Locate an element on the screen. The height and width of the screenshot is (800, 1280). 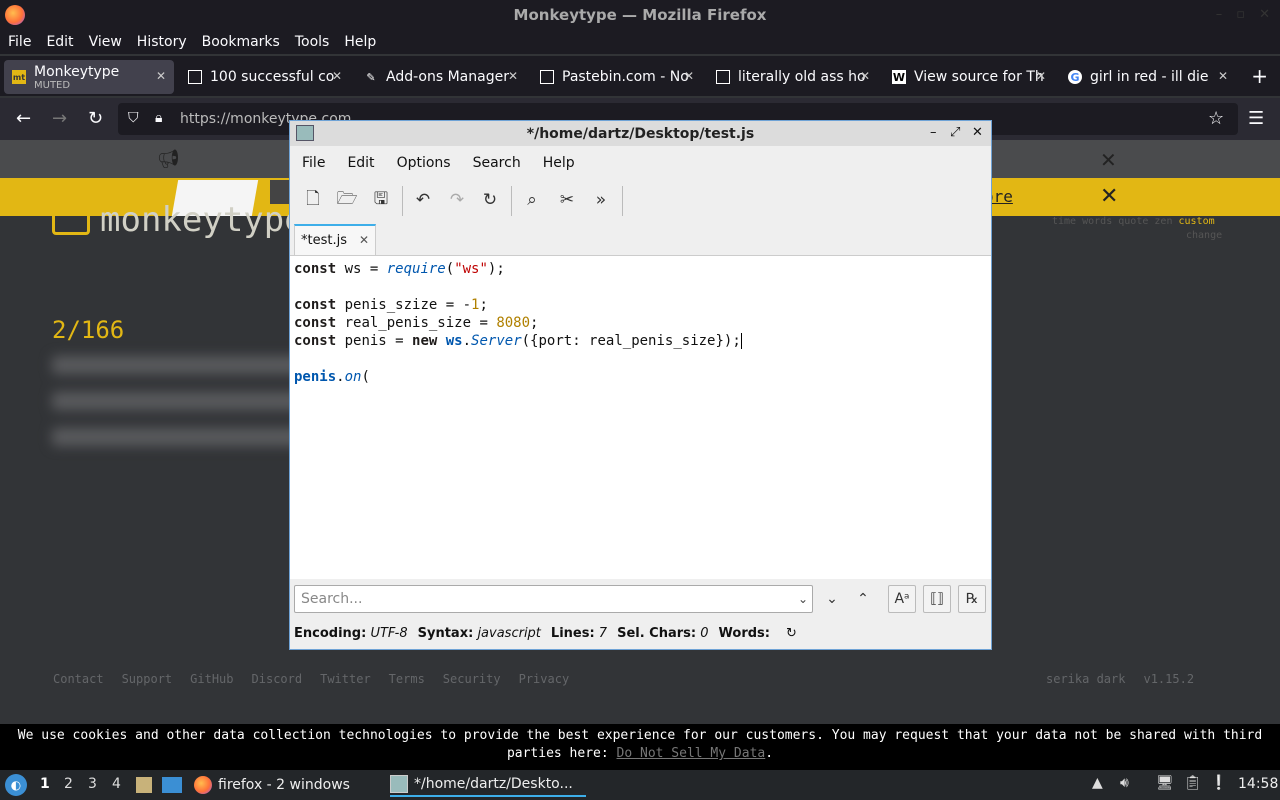
tab-monkeytype: mt Monkeytype MUTED ✕ is located at coordinates (89, 77).